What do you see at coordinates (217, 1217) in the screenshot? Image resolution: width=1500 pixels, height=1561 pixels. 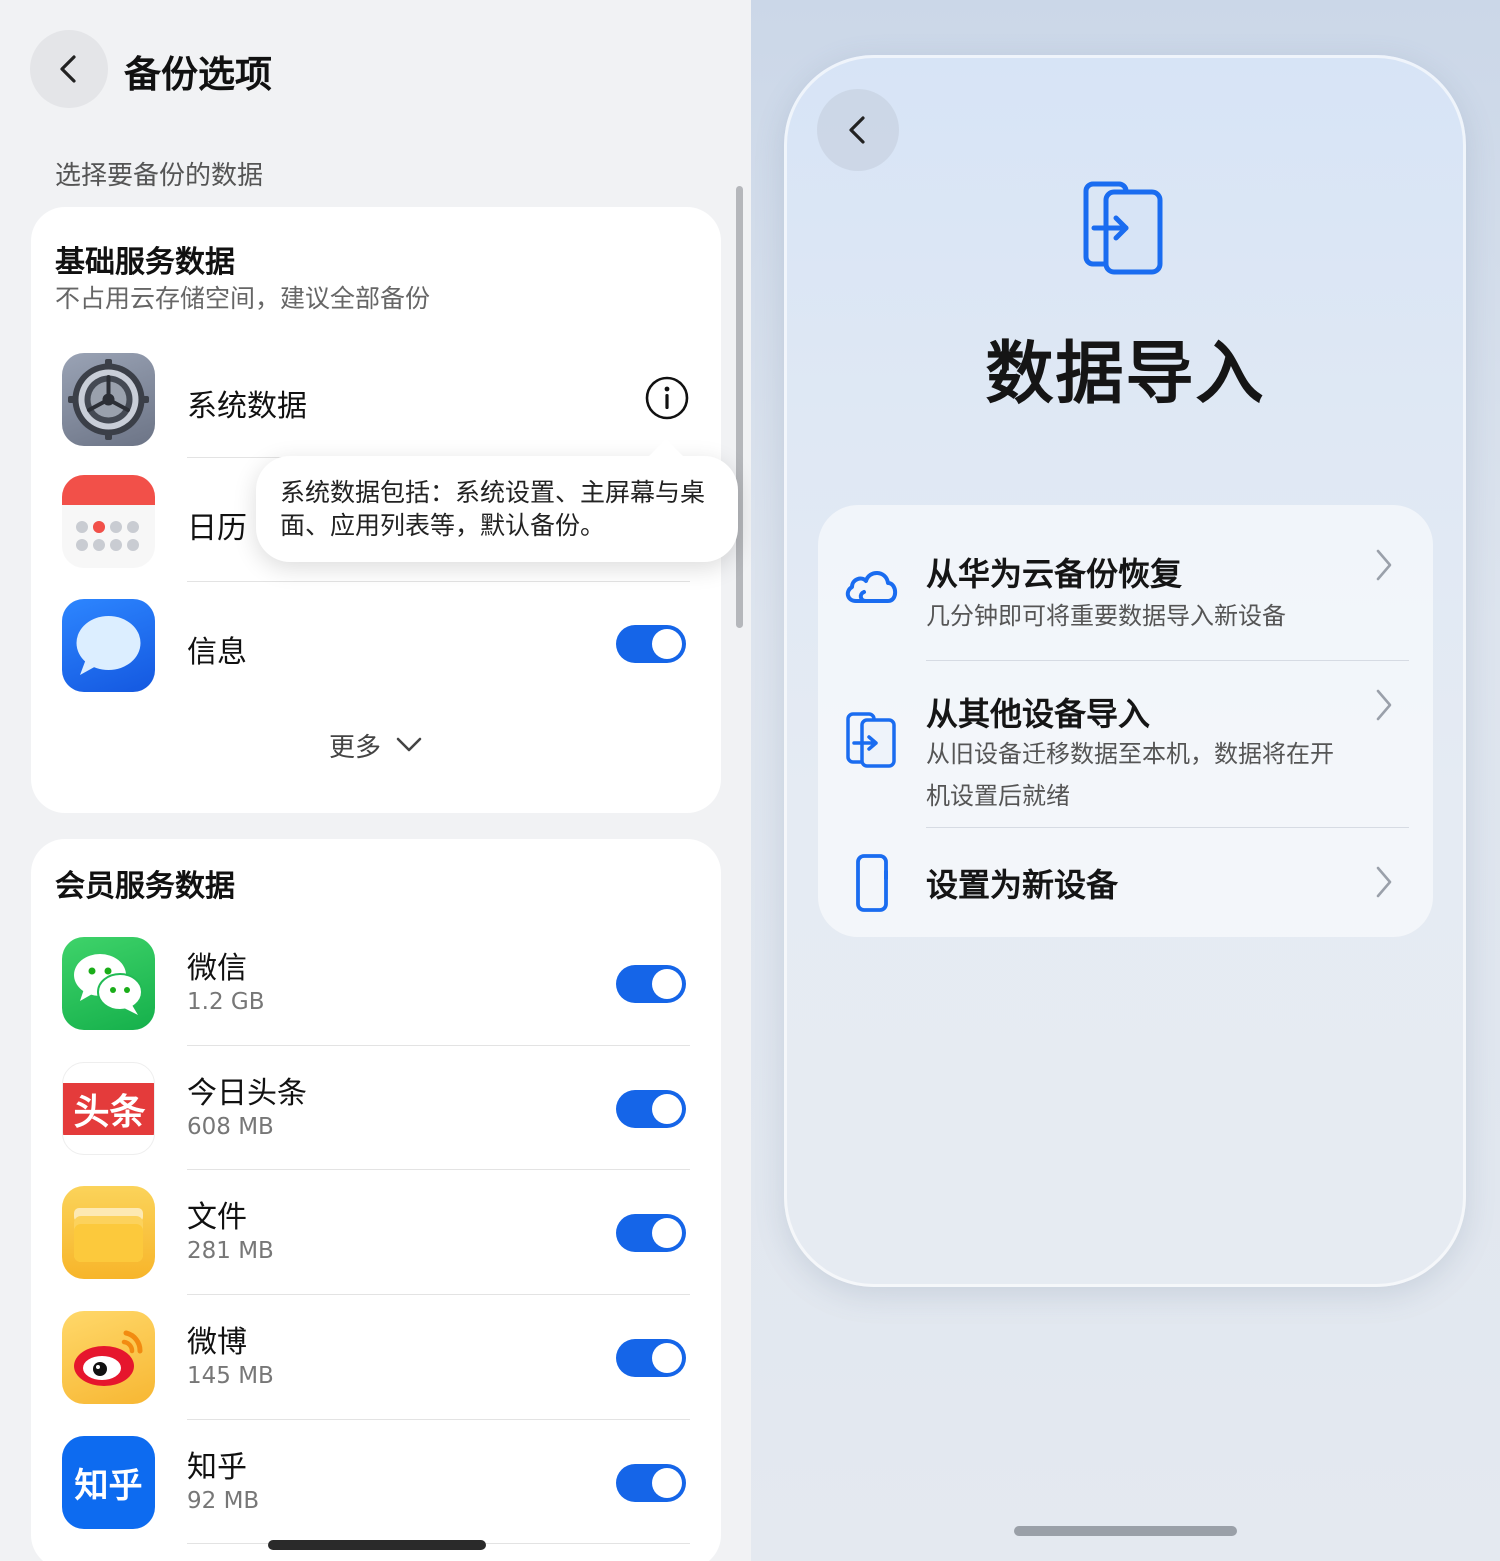 I see `app-name: 文件` at bounding box center [217, 1217].